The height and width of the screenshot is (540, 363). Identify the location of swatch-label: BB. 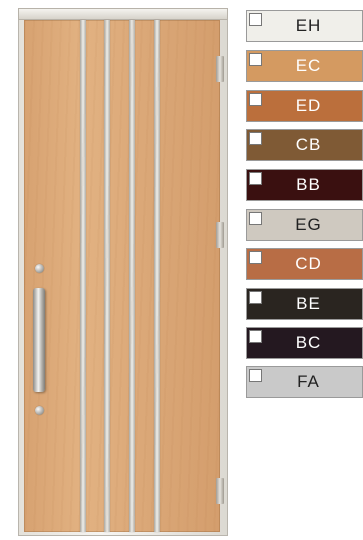
(308, 184).